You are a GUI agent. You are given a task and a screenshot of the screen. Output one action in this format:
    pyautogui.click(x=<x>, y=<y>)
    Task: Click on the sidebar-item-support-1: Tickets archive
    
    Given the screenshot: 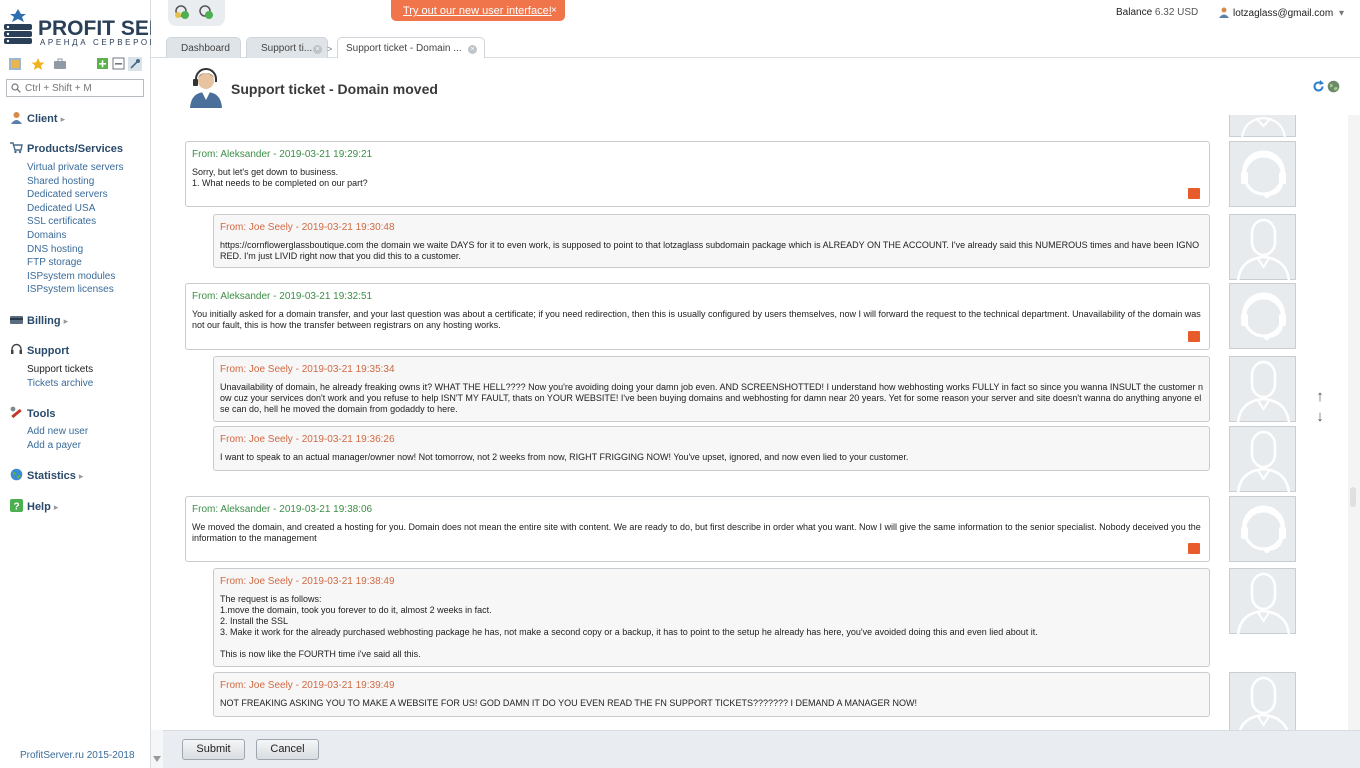 What is the action you would take?
    pyautogui.click(x=60, y=383)
    